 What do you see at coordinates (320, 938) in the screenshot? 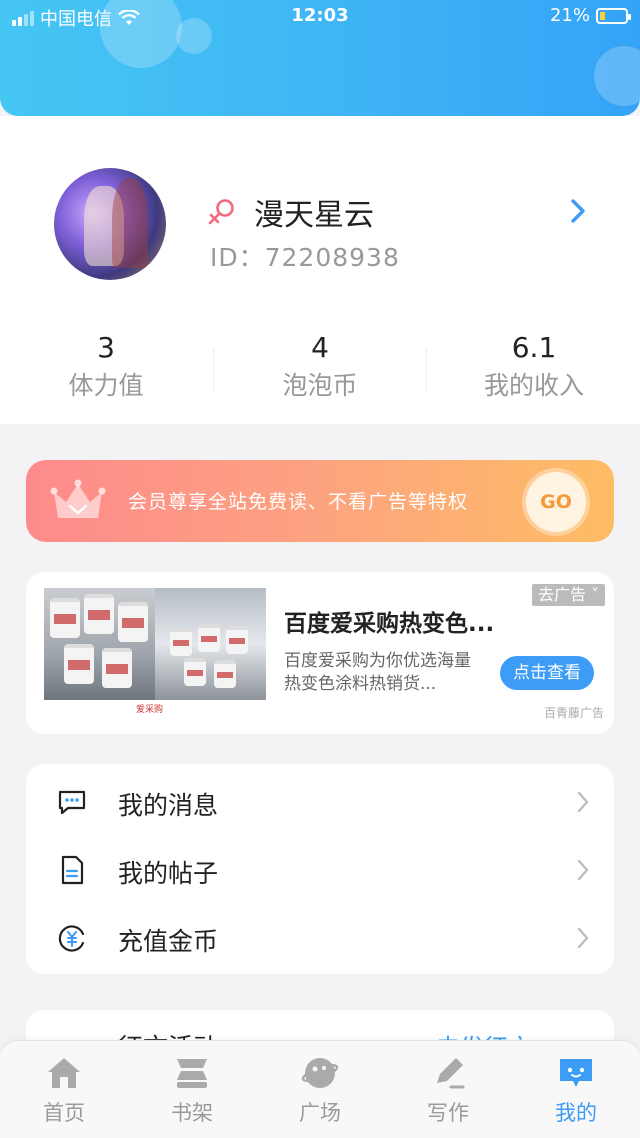
I see `menu-item-recharge: 充值金币` at bounding box center [320, 938].